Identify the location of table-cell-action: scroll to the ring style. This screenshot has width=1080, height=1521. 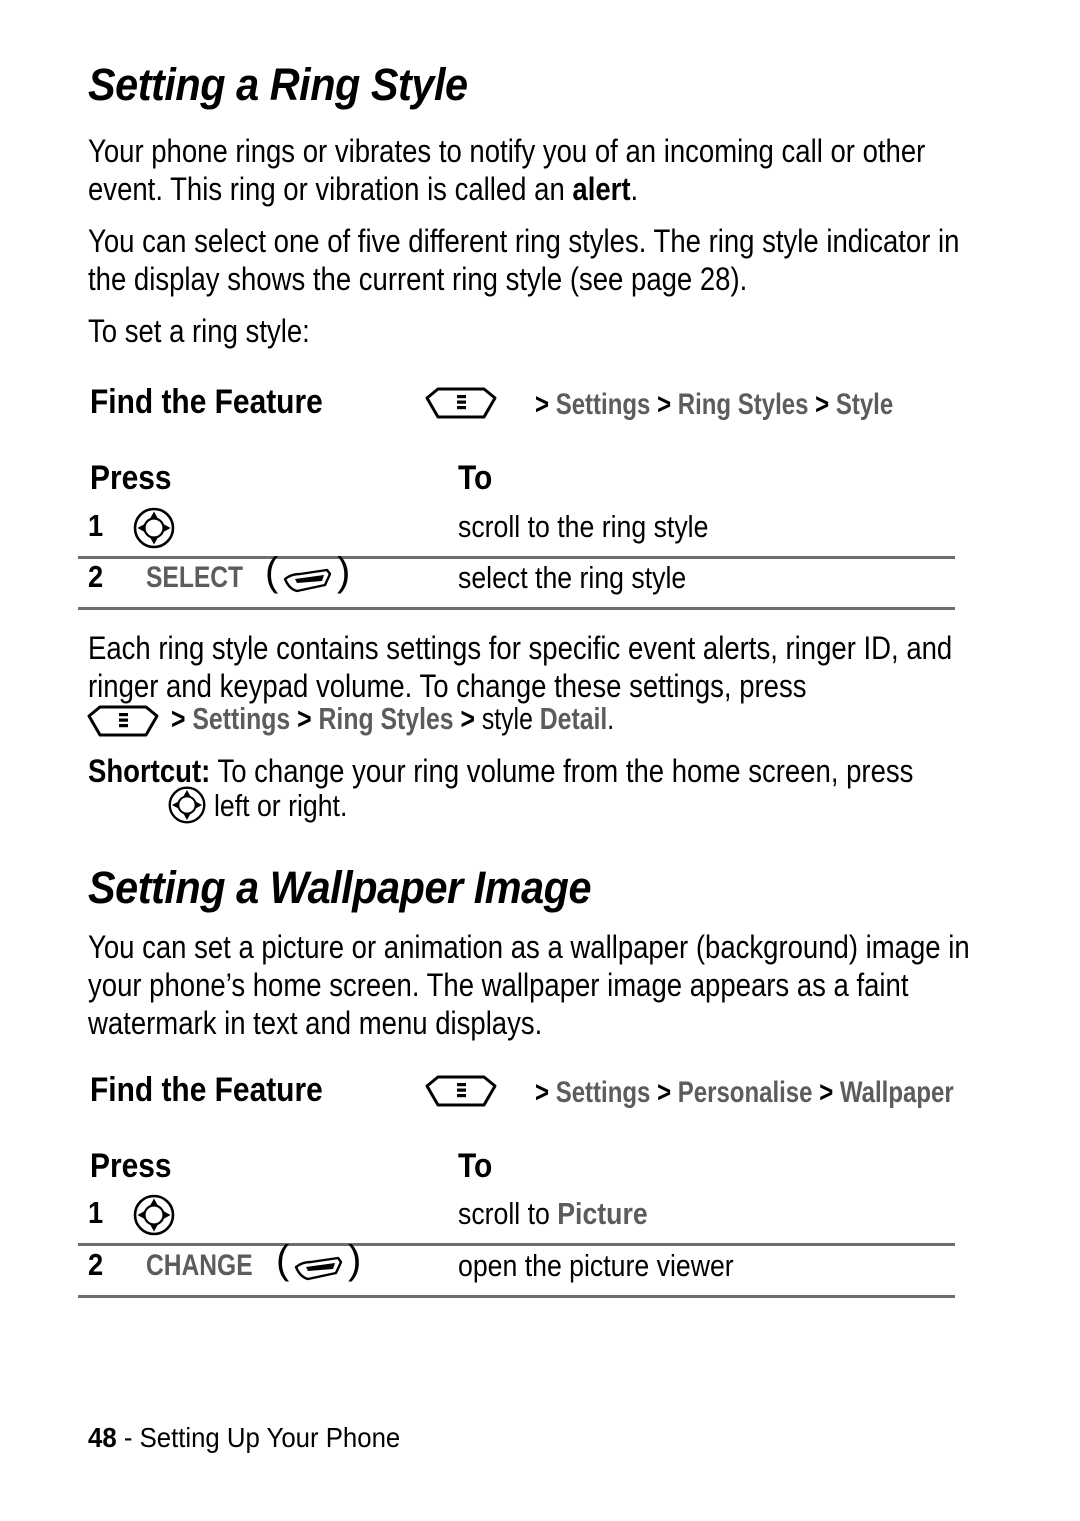
(583, 527).